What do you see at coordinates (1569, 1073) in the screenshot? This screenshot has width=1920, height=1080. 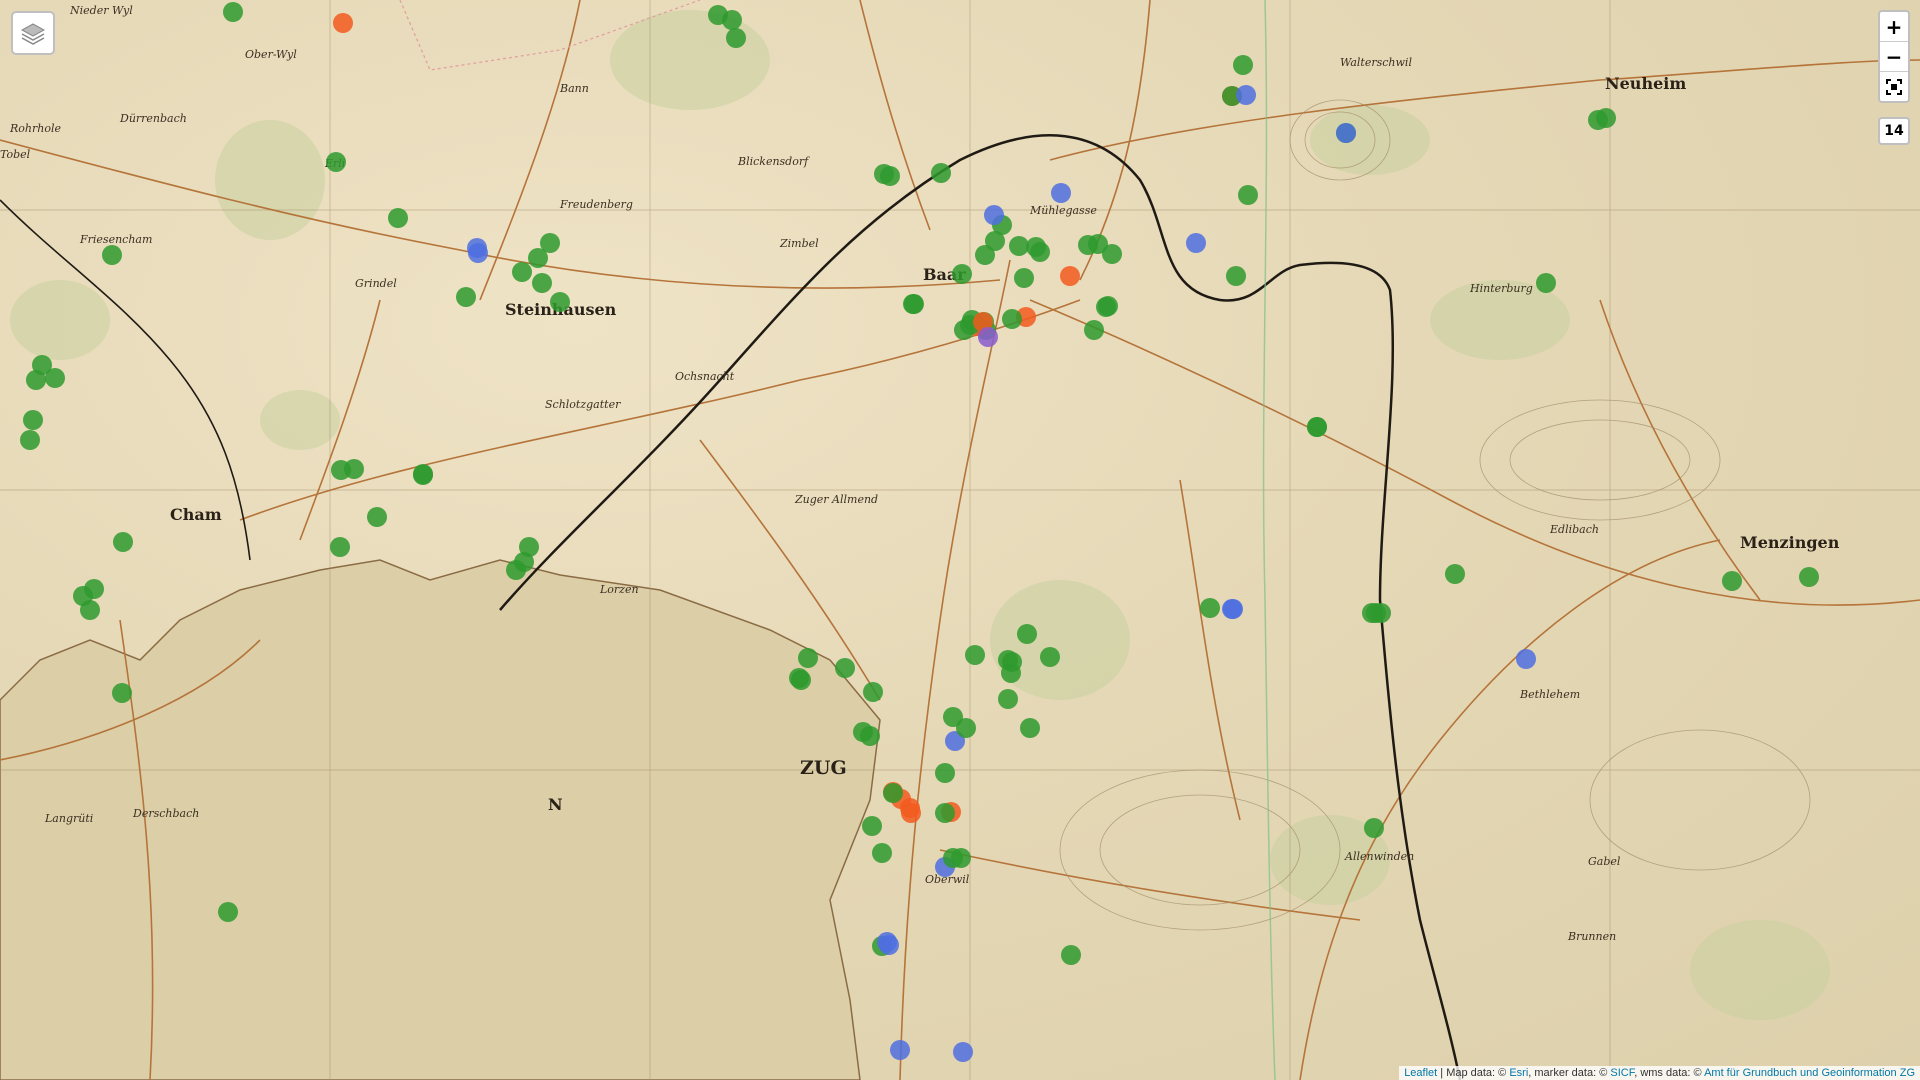 I see `attribution-text-2: , marker data: ©` at bounding box center [1569, 1073].